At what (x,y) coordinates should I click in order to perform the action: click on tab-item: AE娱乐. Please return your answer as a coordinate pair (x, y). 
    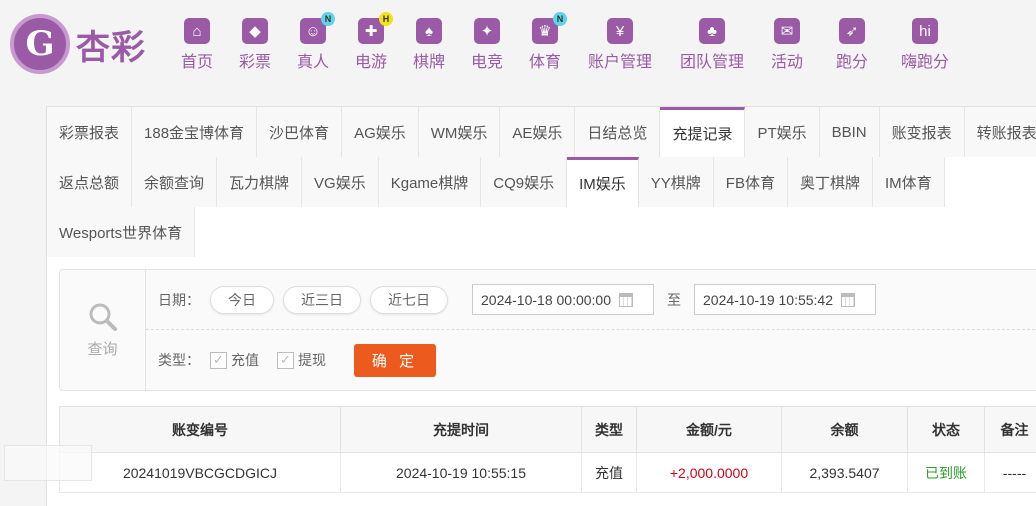
    Looking at the image, I should click on (537, 132).